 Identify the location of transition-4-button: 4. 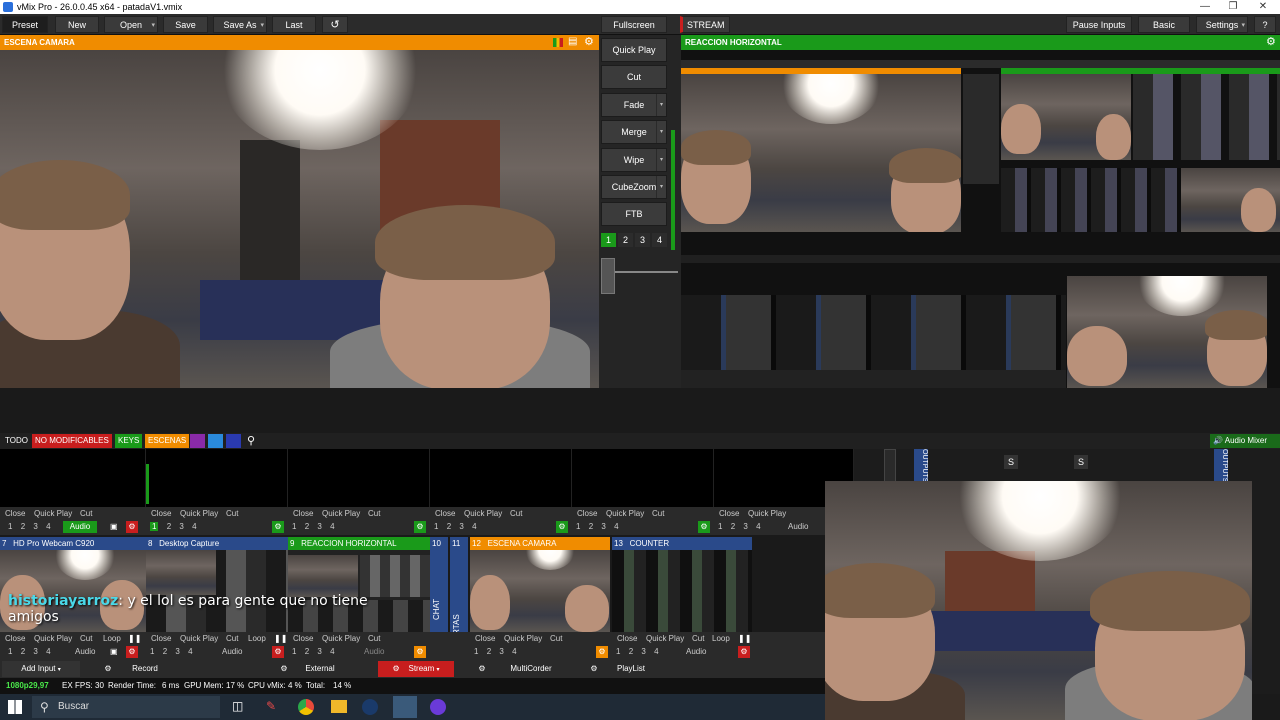
(659, 240).